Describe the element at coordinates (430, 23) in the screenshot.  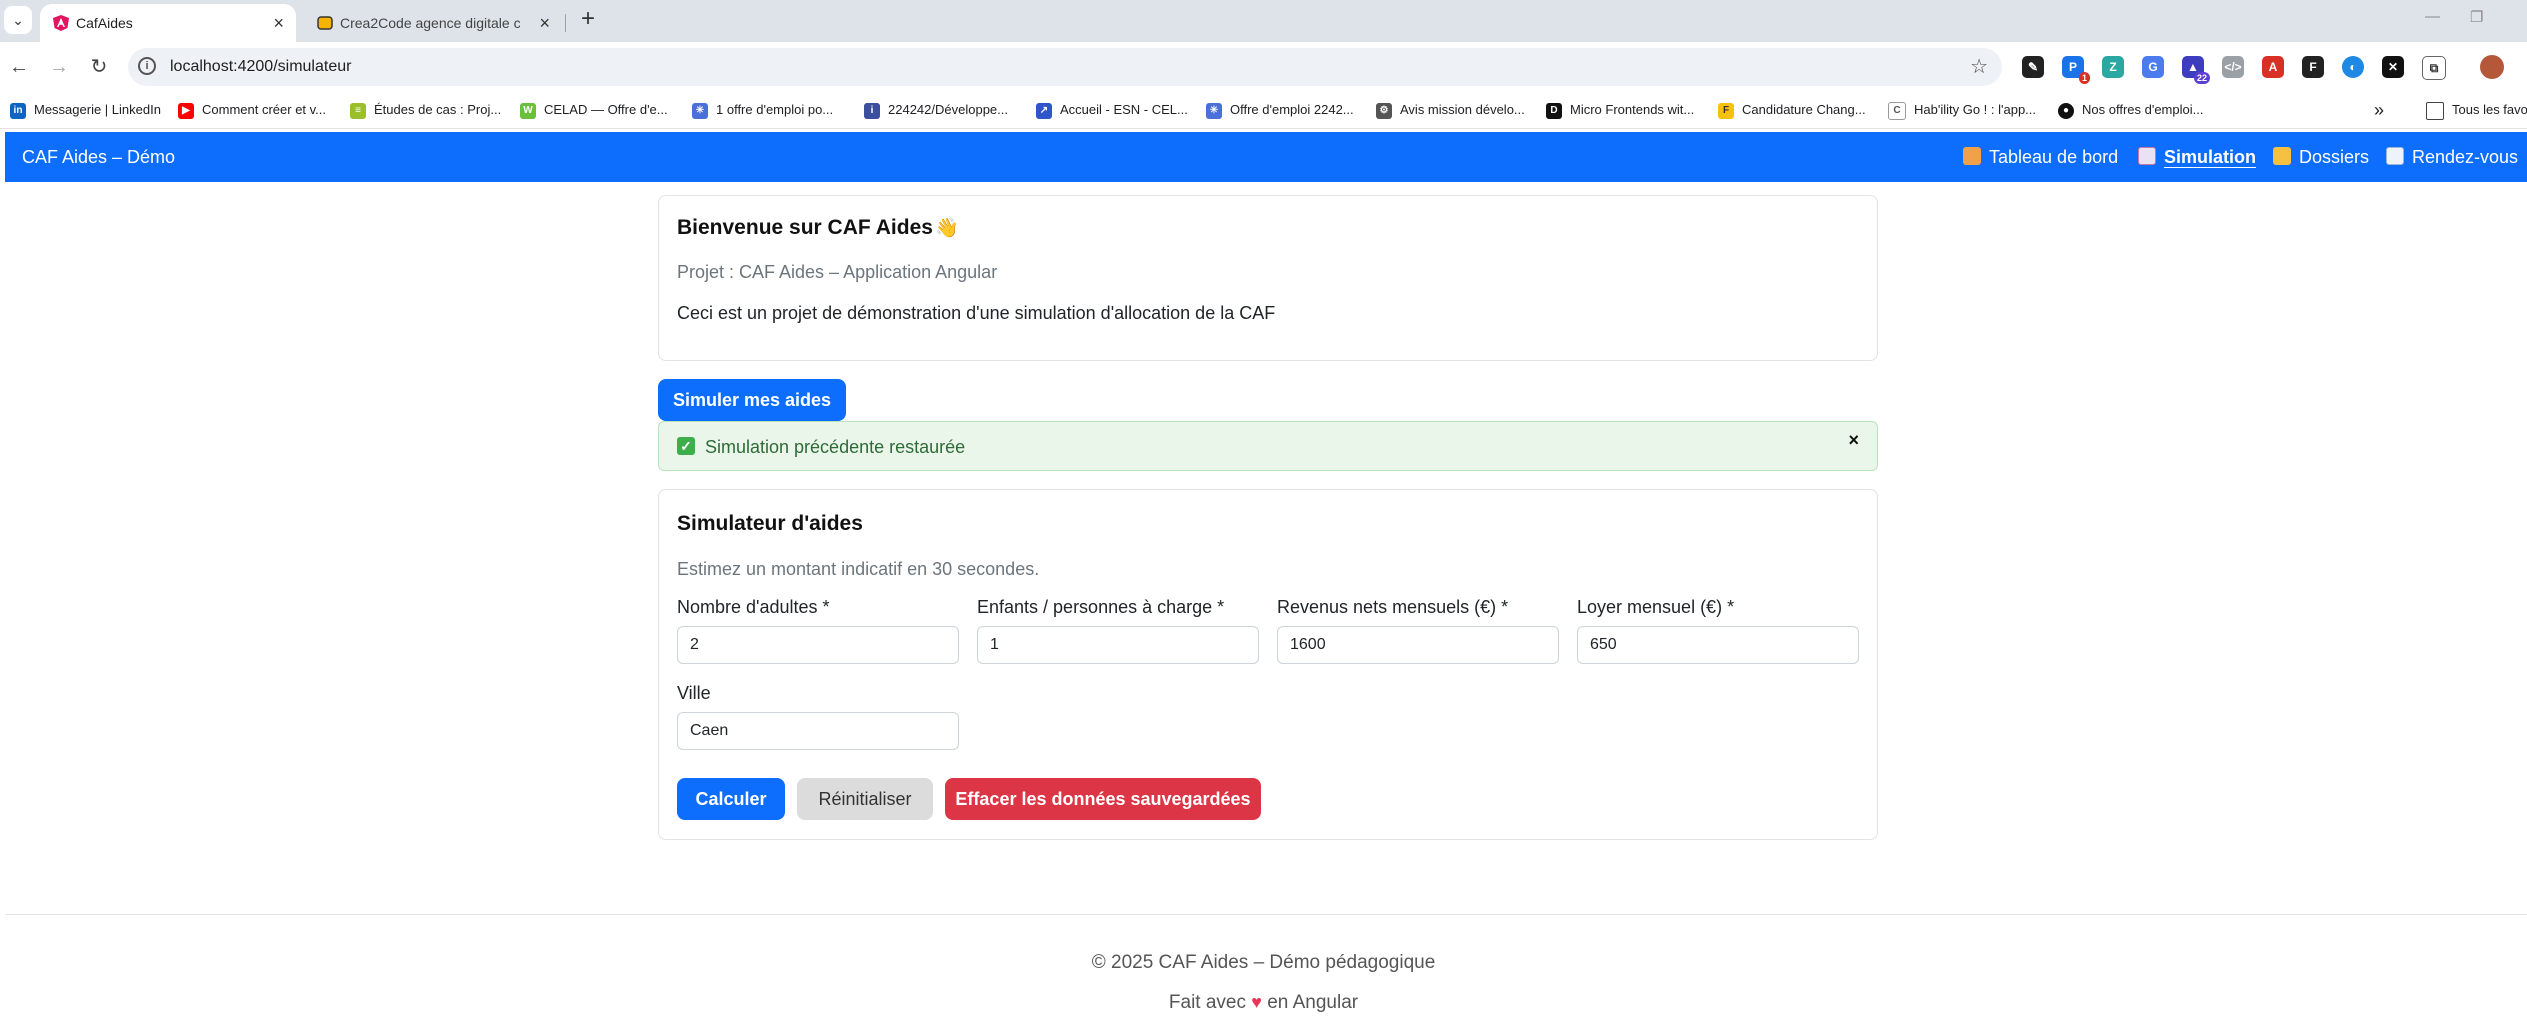
I see `tab-title: Crea2Code agence digitale créa` at that location.